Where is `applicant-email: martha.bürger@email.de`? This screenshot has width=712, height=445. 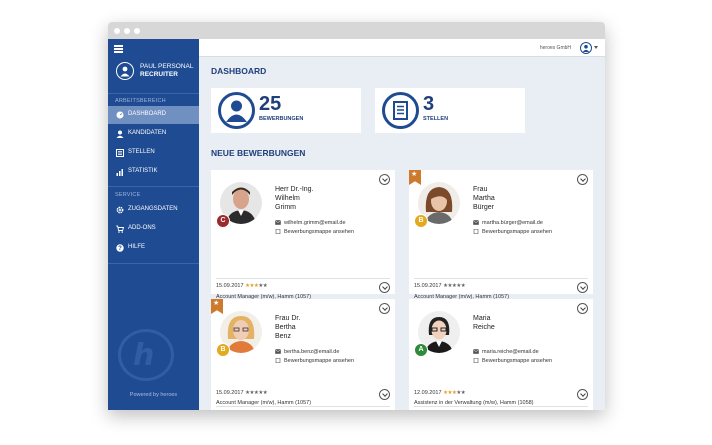 applicant-email: martha.bürger@email.de is located at coordinates (508, 223).